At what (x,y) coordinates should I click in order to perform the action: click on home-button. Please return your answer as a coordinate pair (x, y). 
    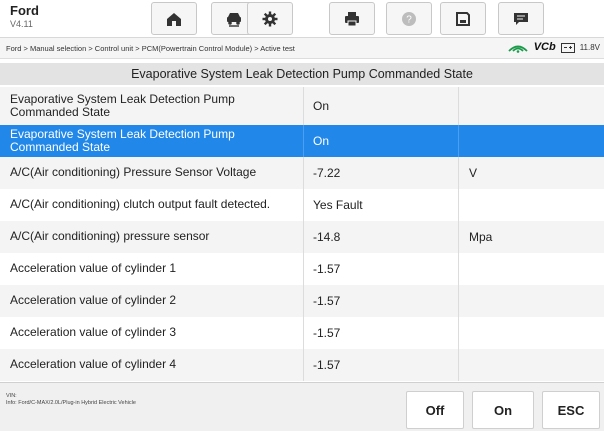
    Looking at the image, I should click on (174, 18).